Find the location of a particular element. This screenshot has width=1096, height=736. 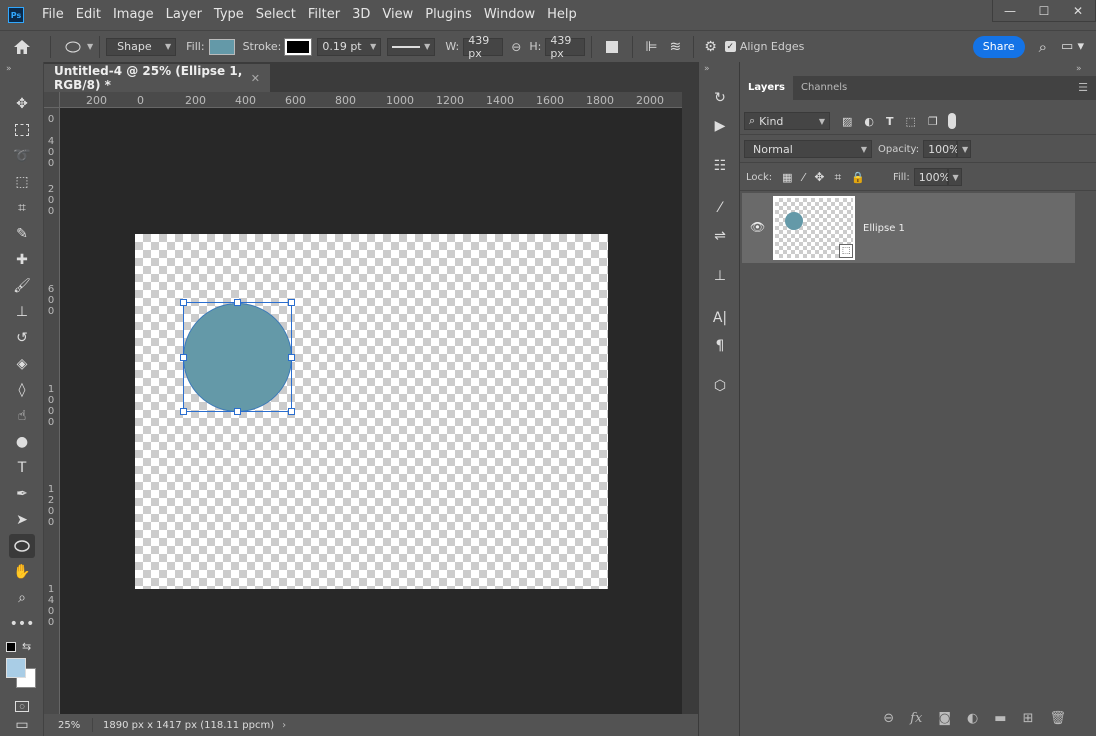

clone-source-panel-icon: ⊥ is located at coordinates (720, 276).